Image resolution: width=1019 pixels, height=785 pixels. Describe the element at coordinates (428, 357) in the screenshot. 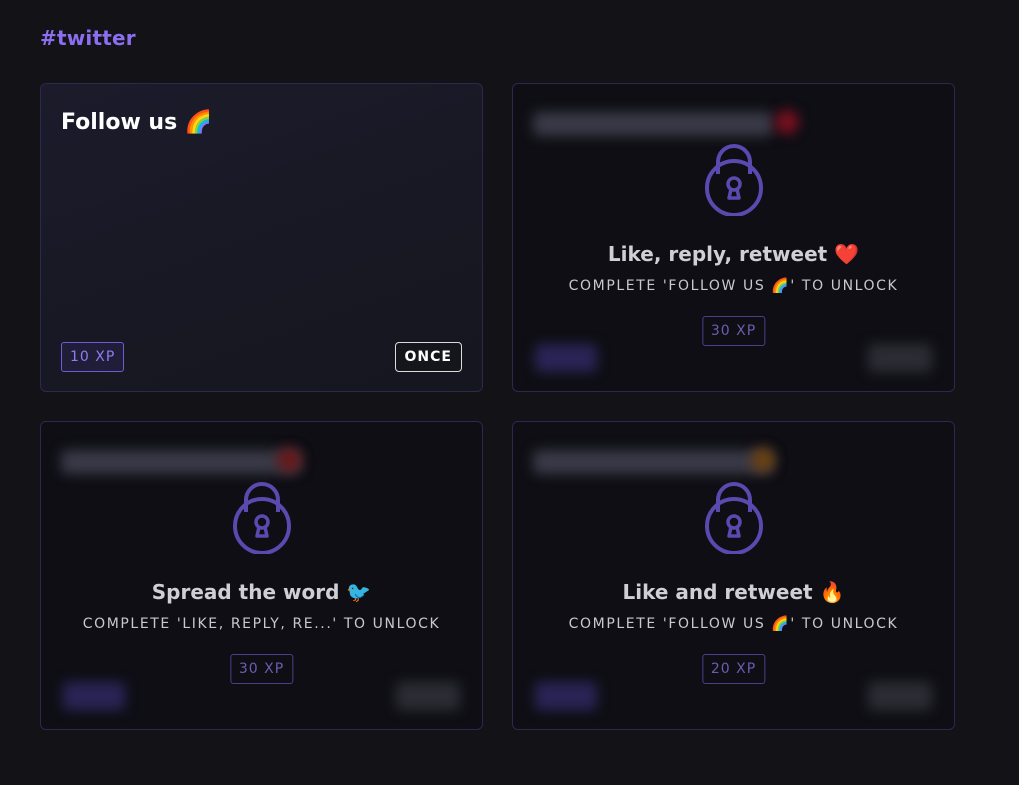

I see `frequency-badge: ONCE` at that location.